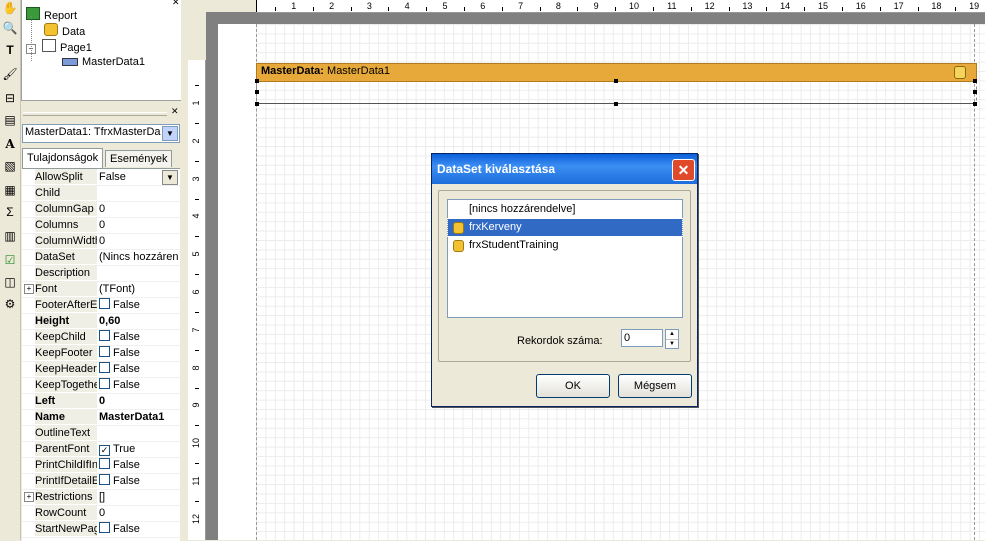 This screenshot has width=985, height=541. What do you see at coordinates (565, 209) in the screenshot?
I see `dataset-list-item: [nincs hozzárendelve]` at bounding box center [565, 209].